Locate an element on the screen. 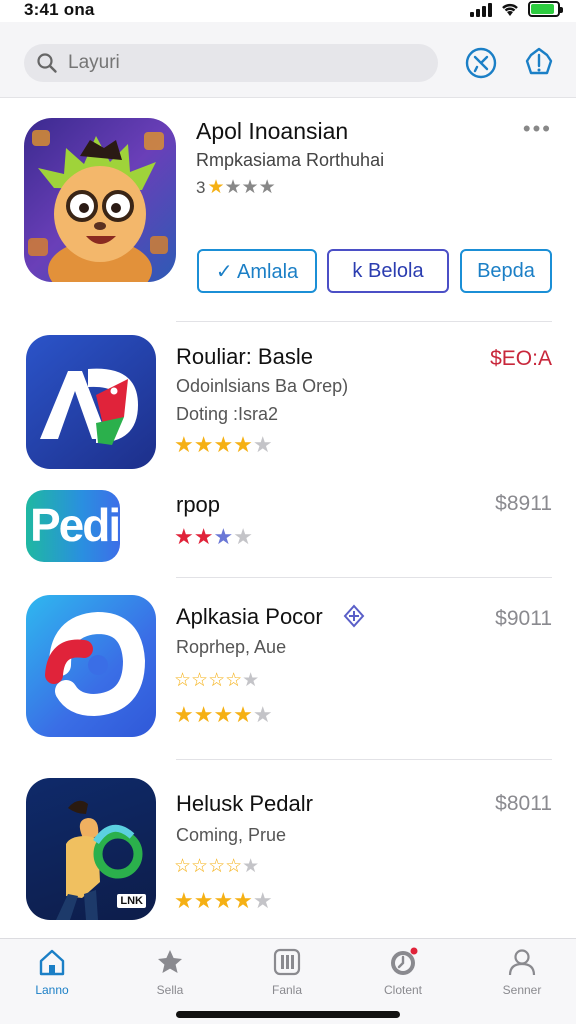  status-icons is located at coordinates (516, 9).